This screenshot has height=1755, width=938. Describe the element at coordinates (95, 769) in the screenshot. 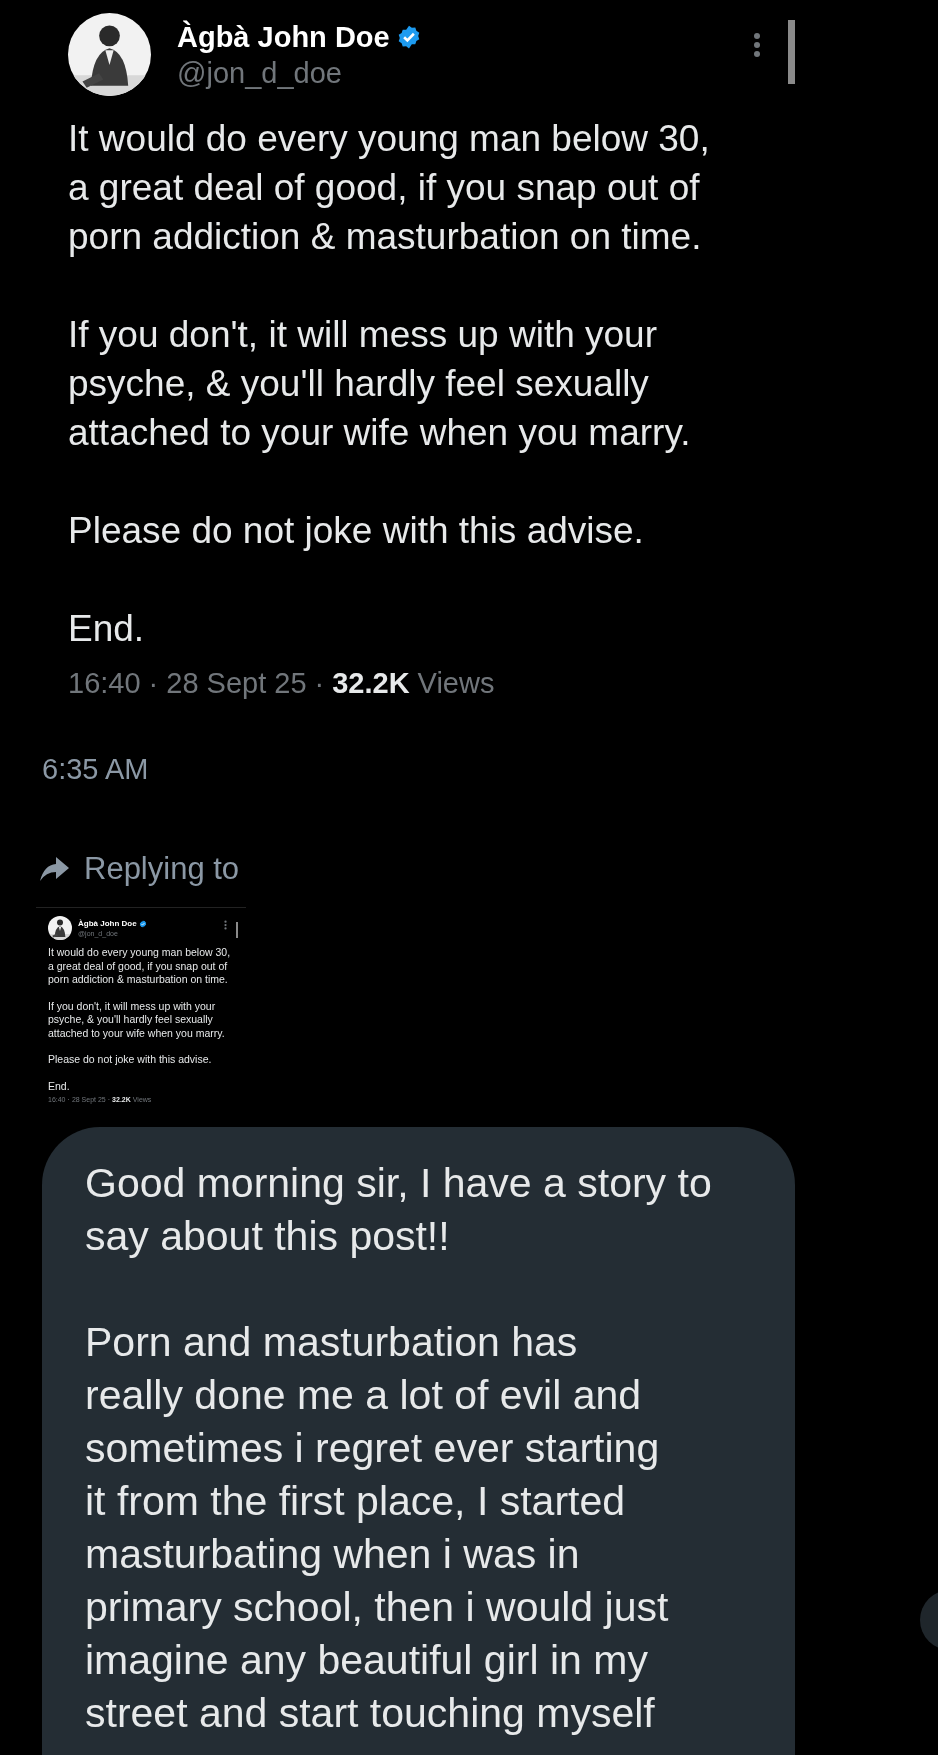

I see `message-time: 6:35 AM` at that location.